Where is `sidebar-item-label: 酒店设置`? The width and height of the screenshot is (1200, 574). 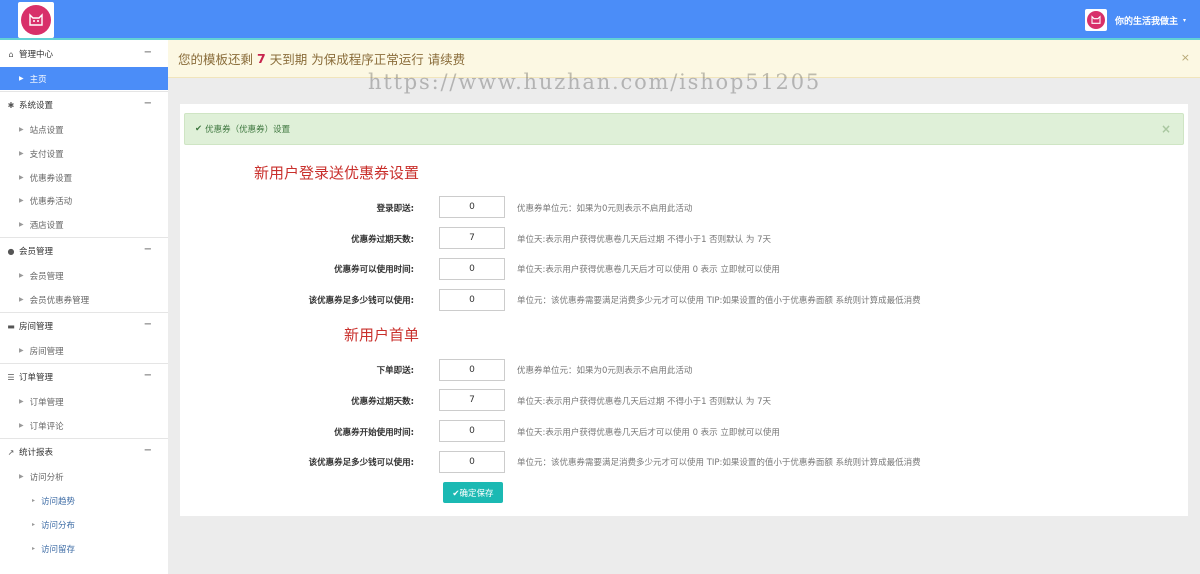 sidebar-item-label: 酒店设置 is located at coordinates (46, 225).